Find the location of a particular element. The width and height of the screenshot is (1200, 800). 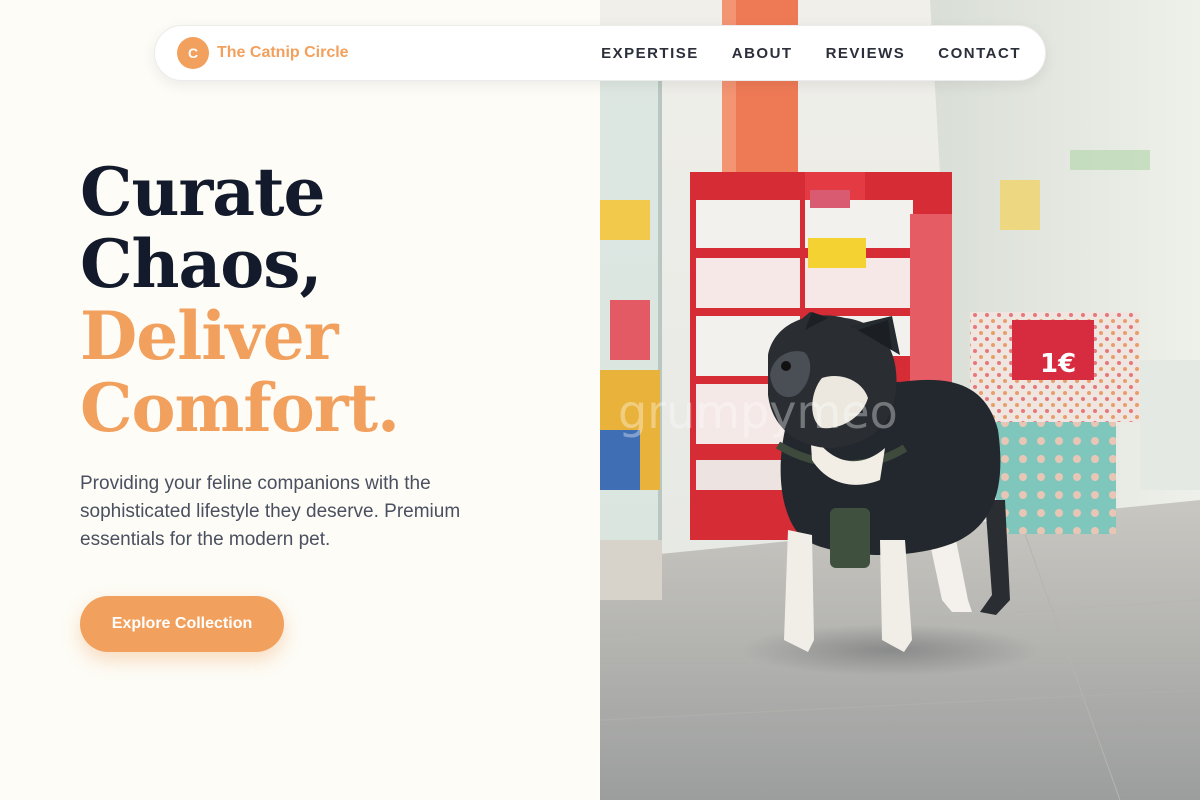

hero-headline: Curate Chaos, Deliver Comfort. is located at coordinates (320, 300).